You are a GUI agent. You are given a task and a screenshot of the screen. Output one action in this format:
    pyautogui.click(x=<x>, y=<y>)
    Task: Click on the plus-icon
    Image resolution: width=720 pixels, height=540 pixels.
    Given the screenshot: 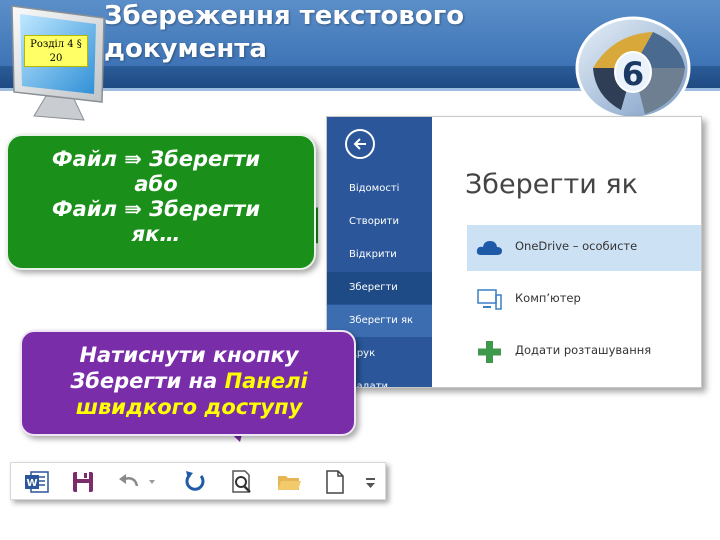 What is the action you would take?
    pyautogui.click(x=489, y=352)
    